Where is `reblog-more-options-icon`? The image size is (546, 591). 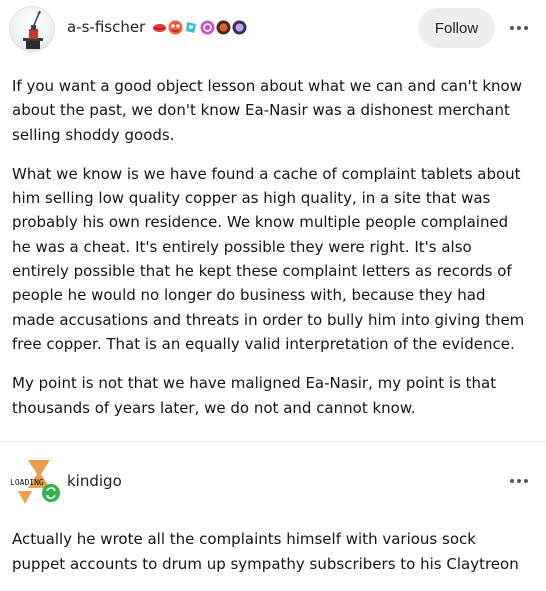
reblog-more-options-icon is located at coordinates (519, 481).